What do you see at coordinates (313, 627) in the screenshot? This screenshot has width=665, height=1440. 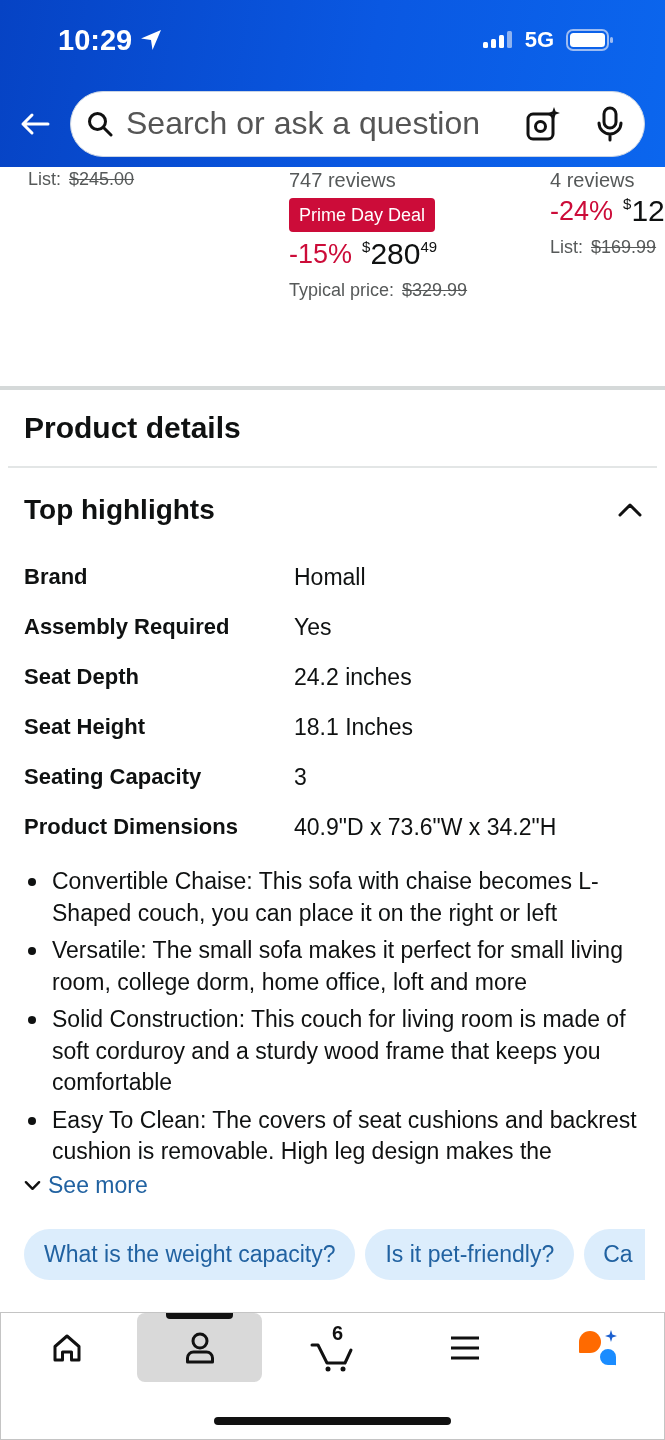 I see `spec-value: Yes` at bounding box center [313, 627].